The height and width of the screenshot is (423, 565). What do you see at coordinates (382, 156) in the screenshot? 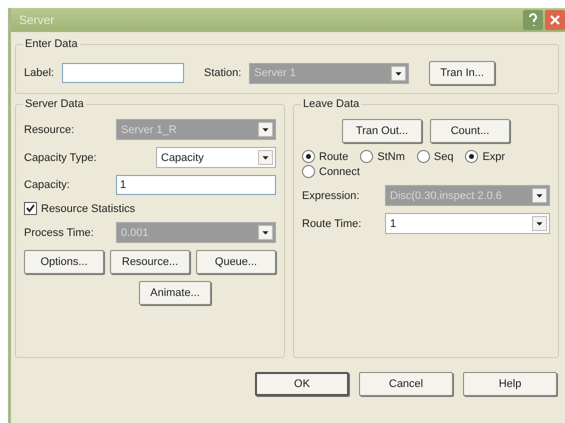
I see `radio-option: StNm` at bounding box center [382, 156].